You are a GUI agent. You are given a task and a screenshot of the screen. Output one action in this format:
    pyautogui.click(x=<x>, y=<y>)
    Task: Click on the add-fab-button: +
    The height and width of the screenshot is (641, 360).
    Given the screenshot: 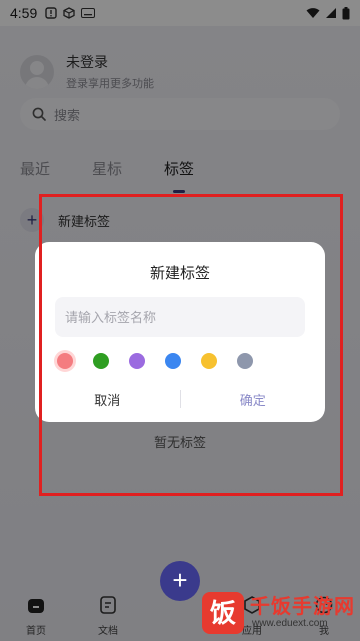 What is the action you would take?
    pyautogui.click(x=180, y=581)
    